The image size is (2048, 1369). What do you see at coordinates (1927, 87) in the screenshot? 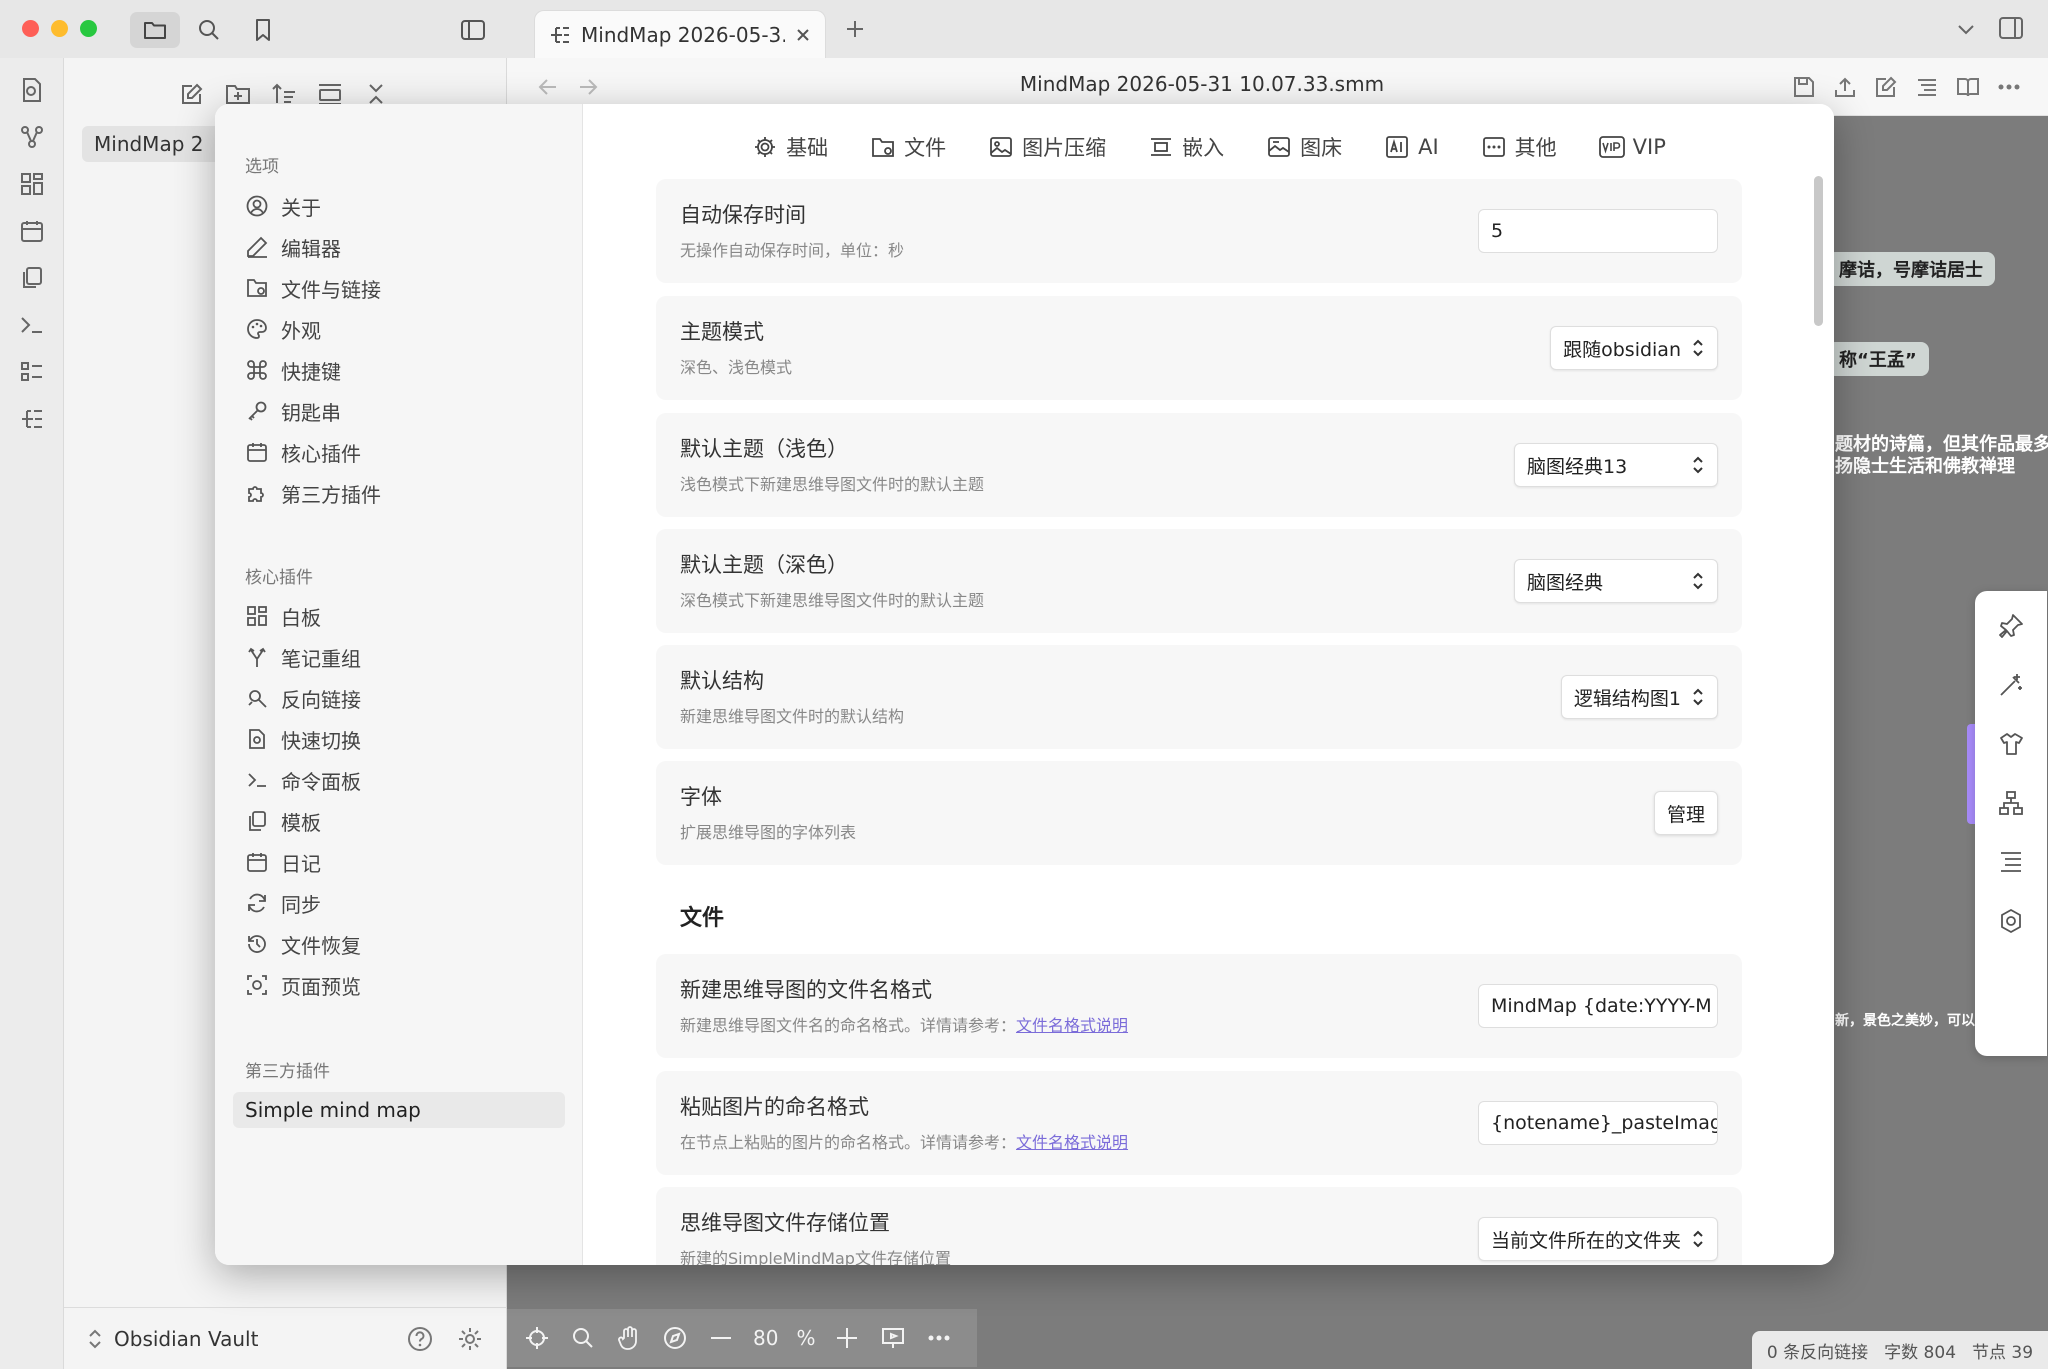
I see `outline-button` at bounding box center [1927, 87].